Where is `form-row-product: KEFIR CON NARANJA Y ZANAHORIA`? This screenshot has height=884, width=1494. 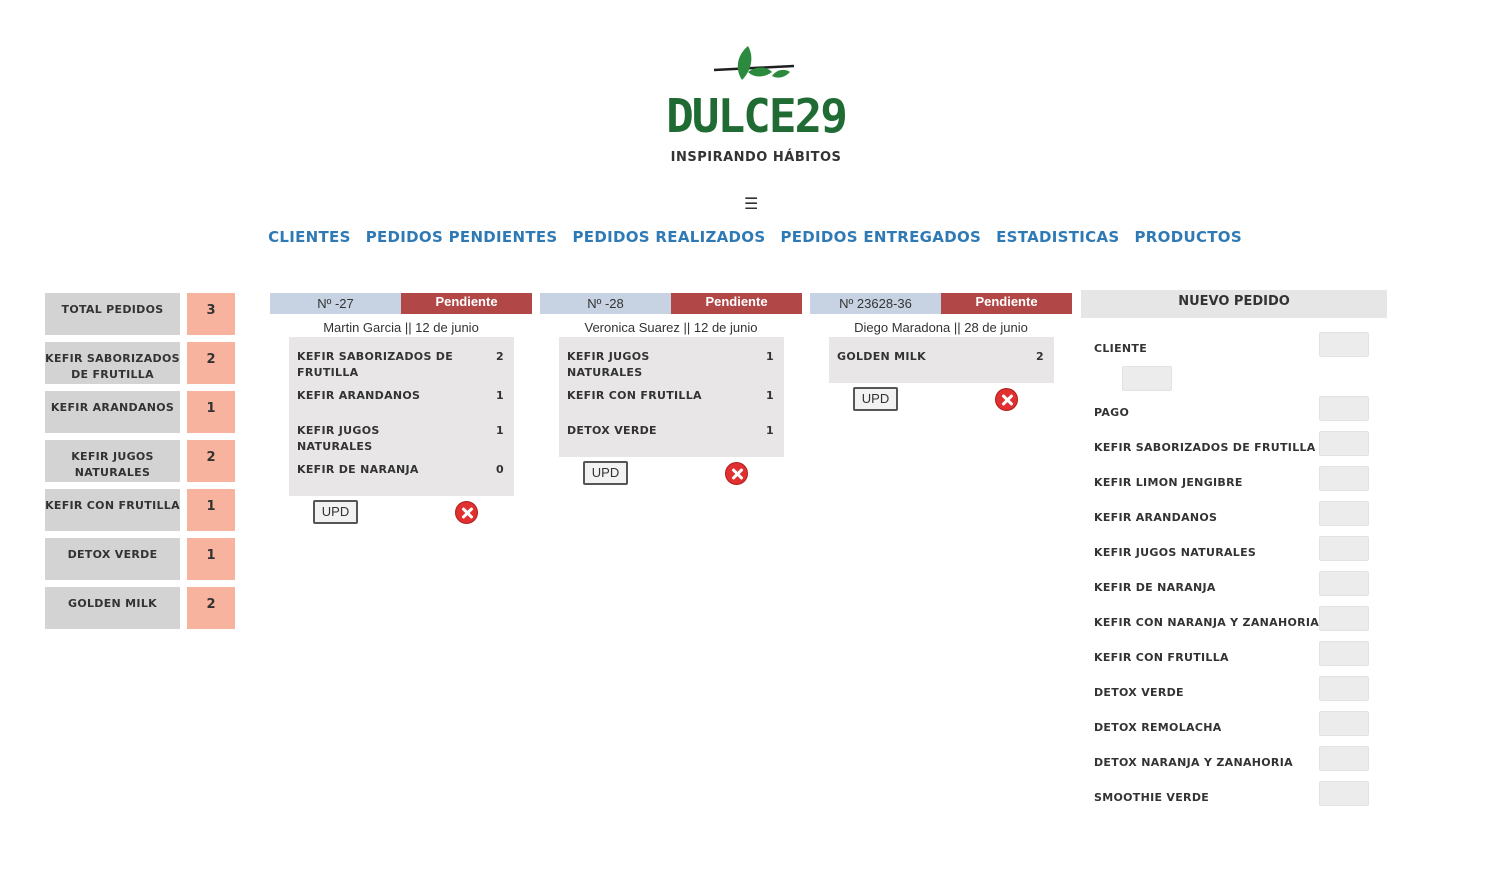 form-row-product: KEFIR CON NARANJA Y ZANAHORIA is located at coordinates (1234, 621).